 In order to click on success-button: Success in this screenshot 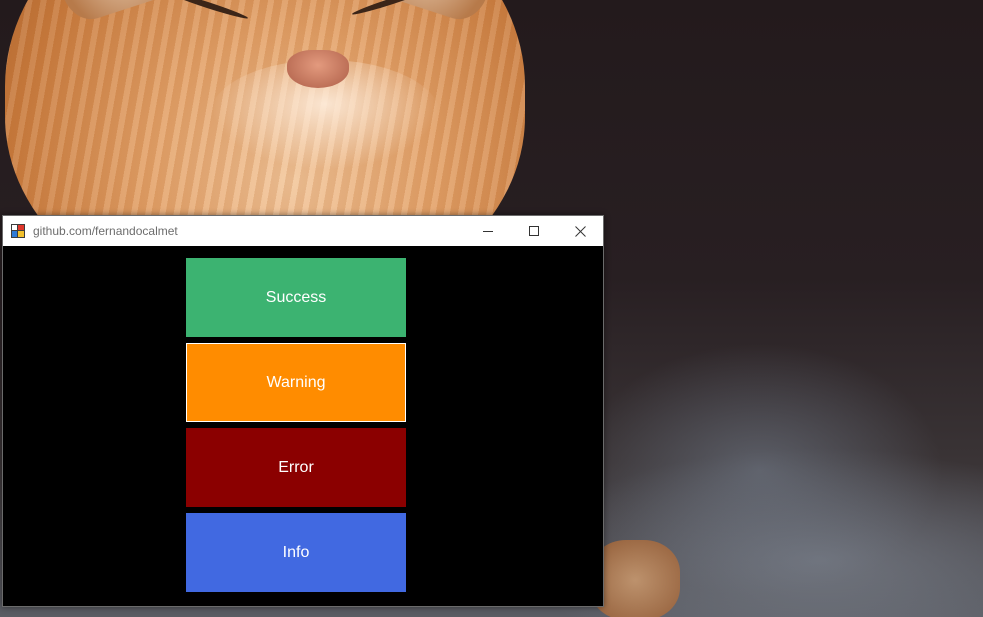, I will do `click(296, 297)`.